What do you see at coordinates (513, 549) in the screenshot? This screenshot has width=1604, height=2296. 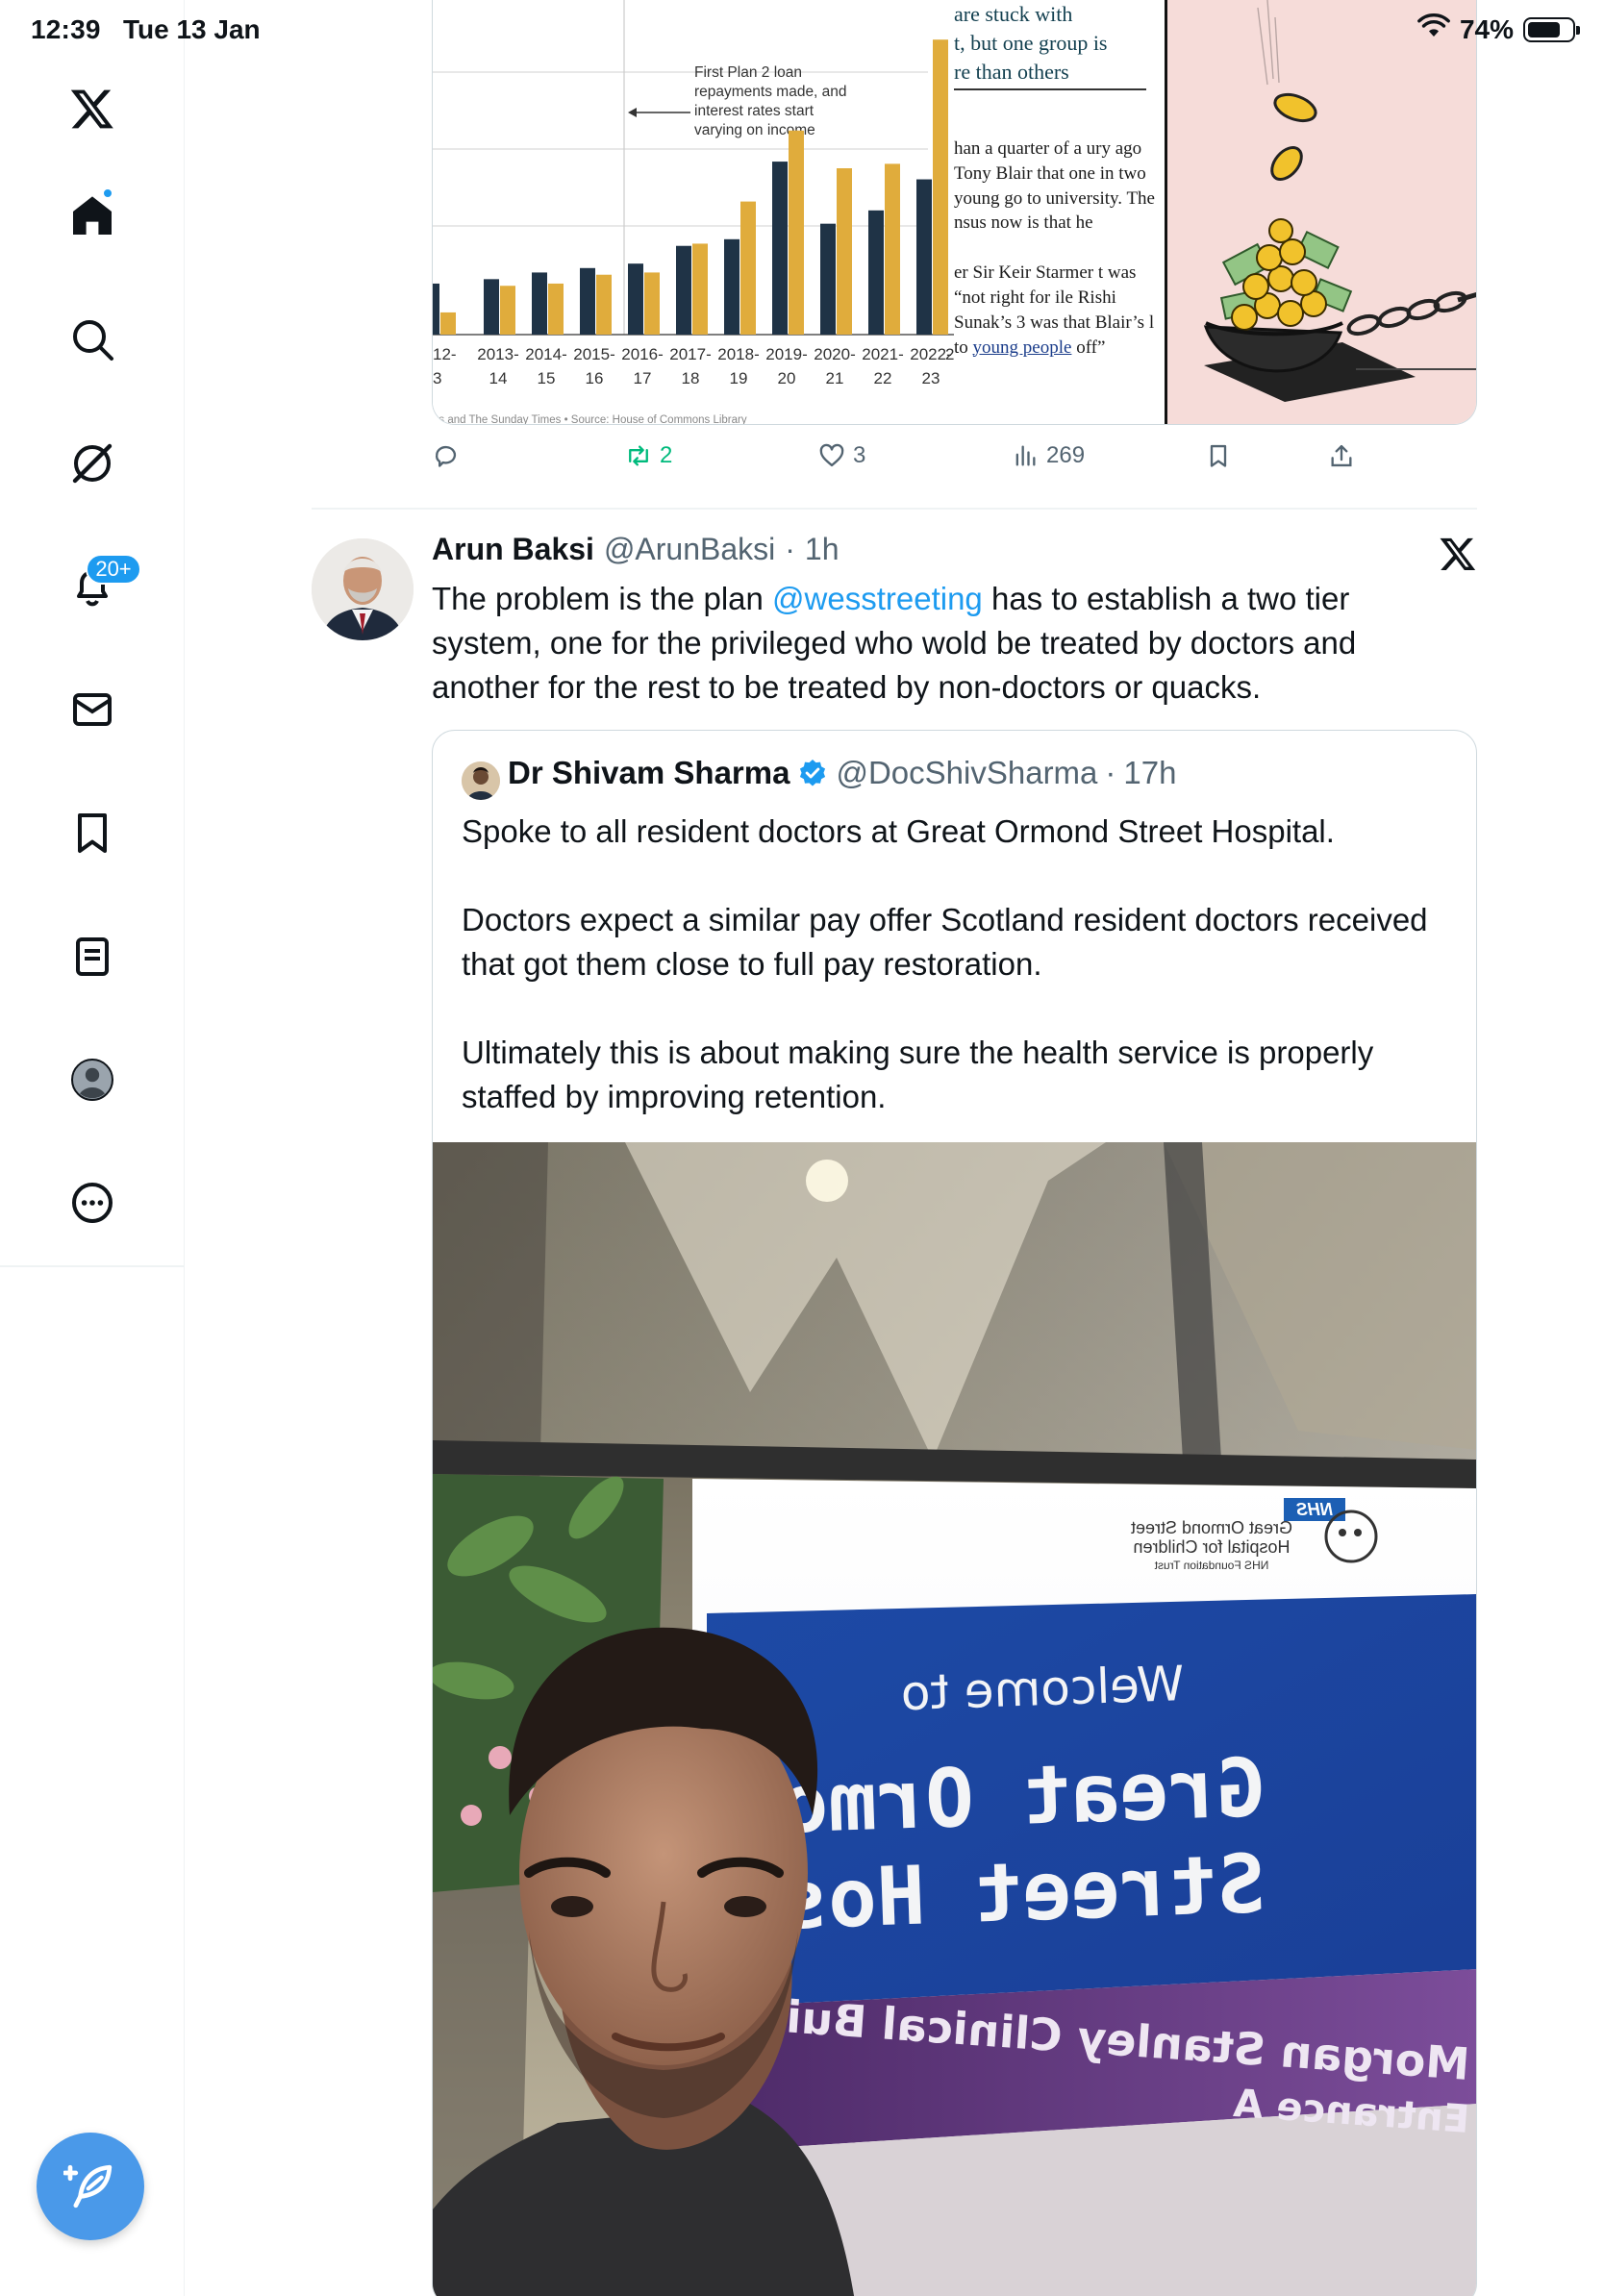 I see `author-name: Arun Baksi` at bounding box center [513, 549].